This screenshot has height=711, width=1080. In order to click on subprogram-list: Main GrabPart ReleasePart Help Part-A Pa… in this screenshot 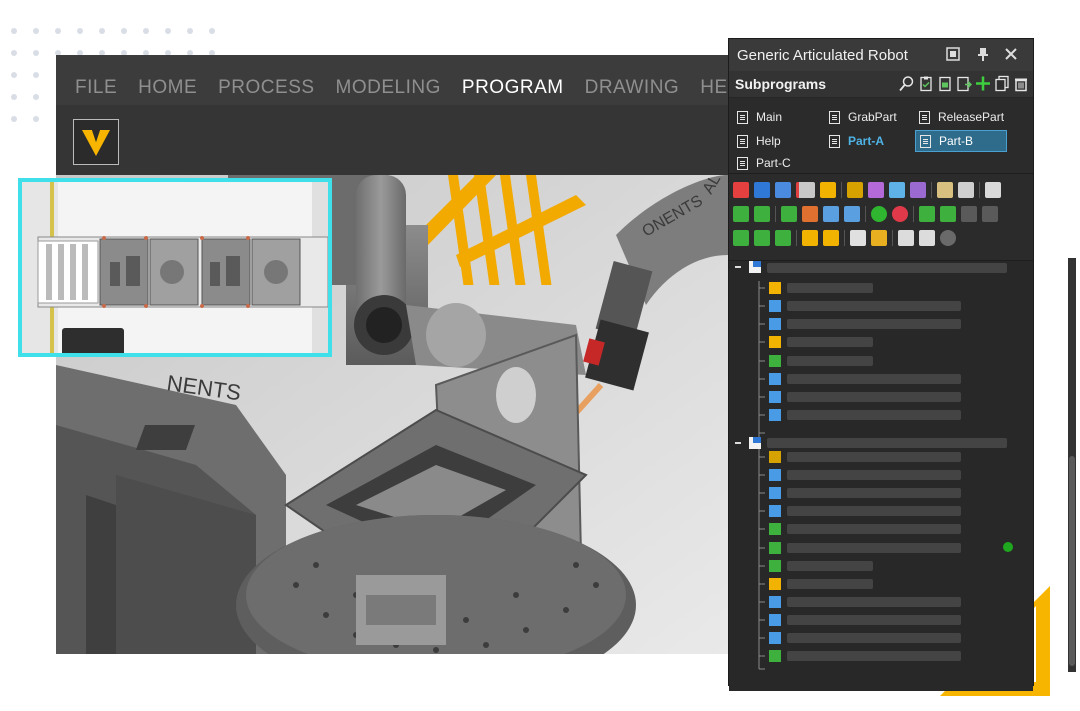, I will do `click(881, 136)`.